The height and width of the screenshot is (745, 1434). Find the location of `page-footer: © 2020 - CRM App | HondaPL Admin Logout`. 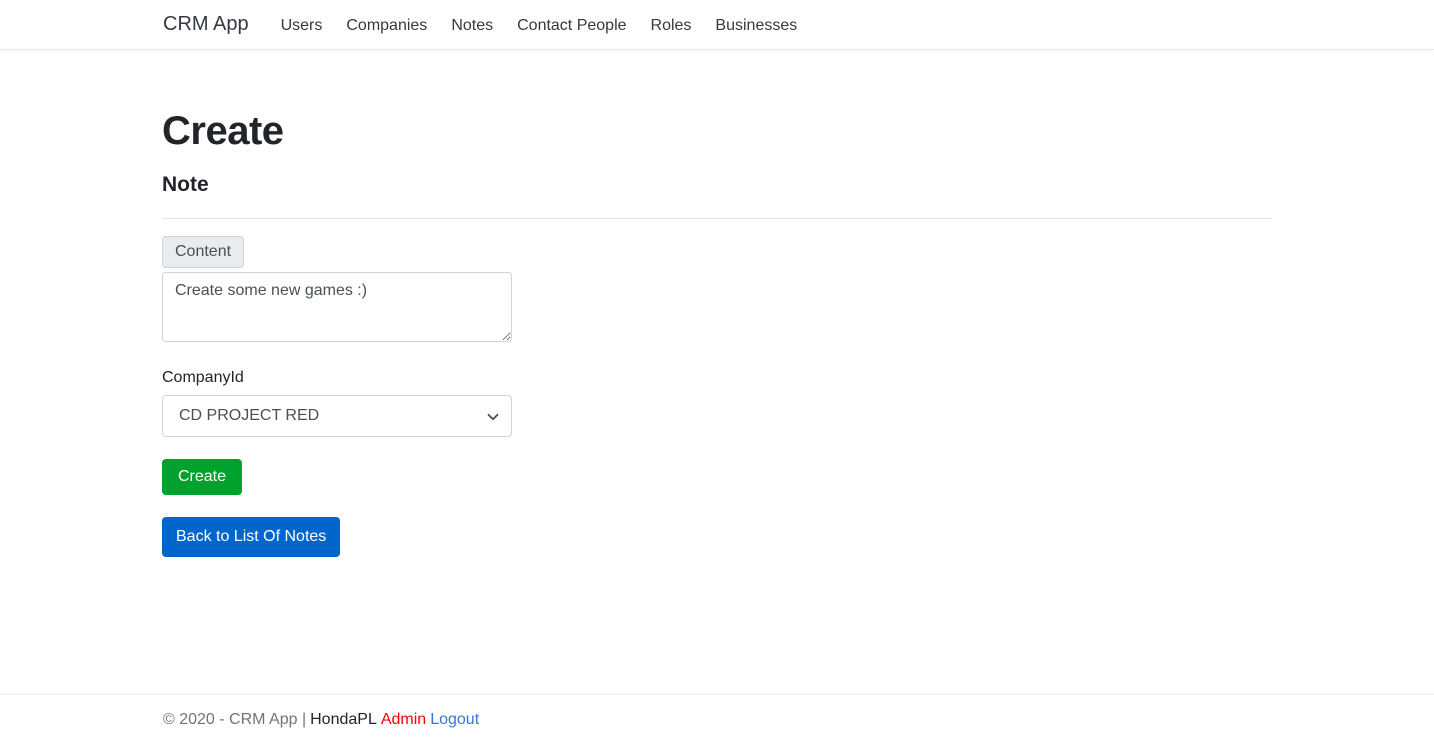

page-footer: © 2020 - CRM App | HondaPL Admin Logout is located at coordinates (717, 719).